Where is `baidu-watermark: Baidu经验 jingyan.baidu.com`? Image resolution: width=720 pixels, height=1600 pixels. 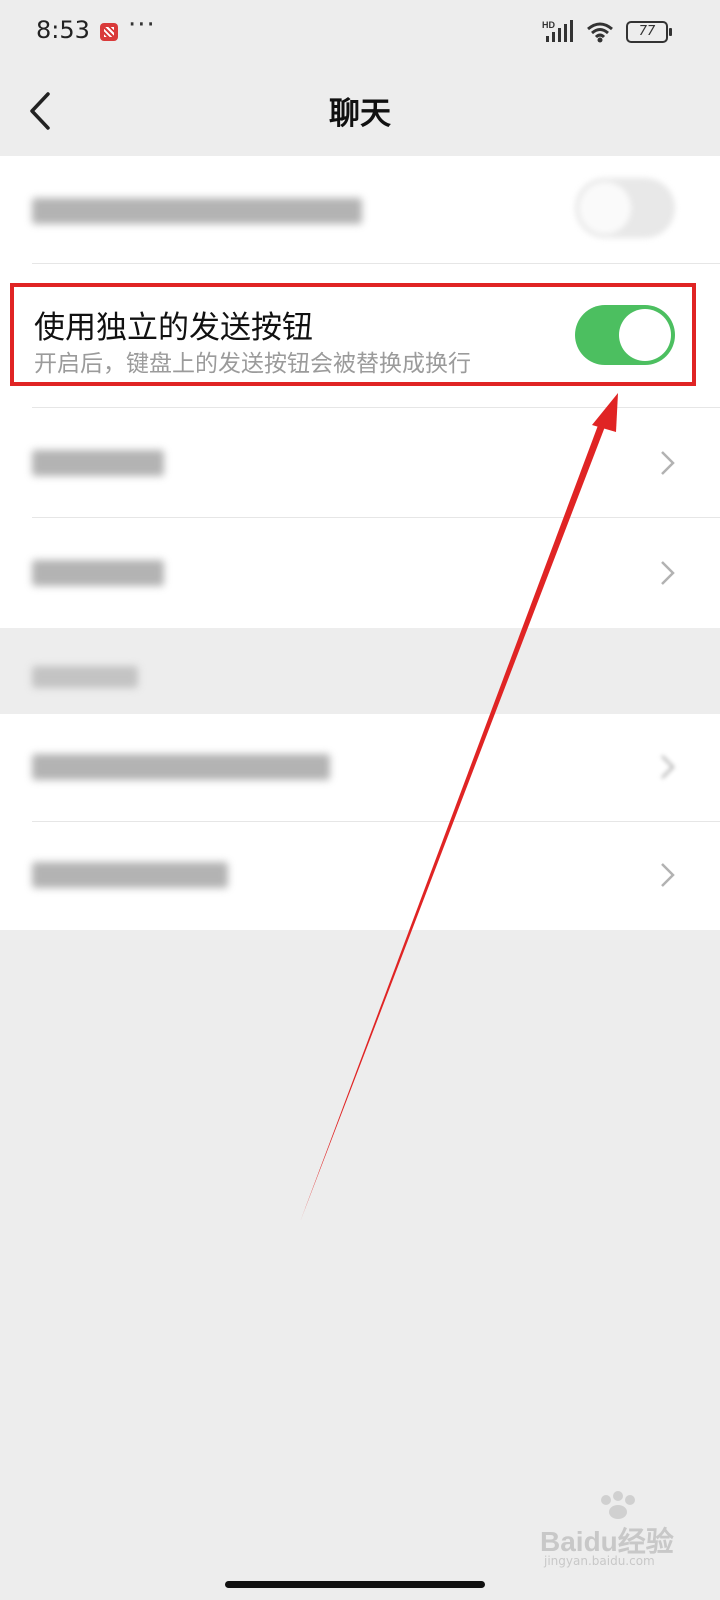
baidu-watermark: Baidu经验 jingyan.baidu.com is located at coordinates (610, 1529).